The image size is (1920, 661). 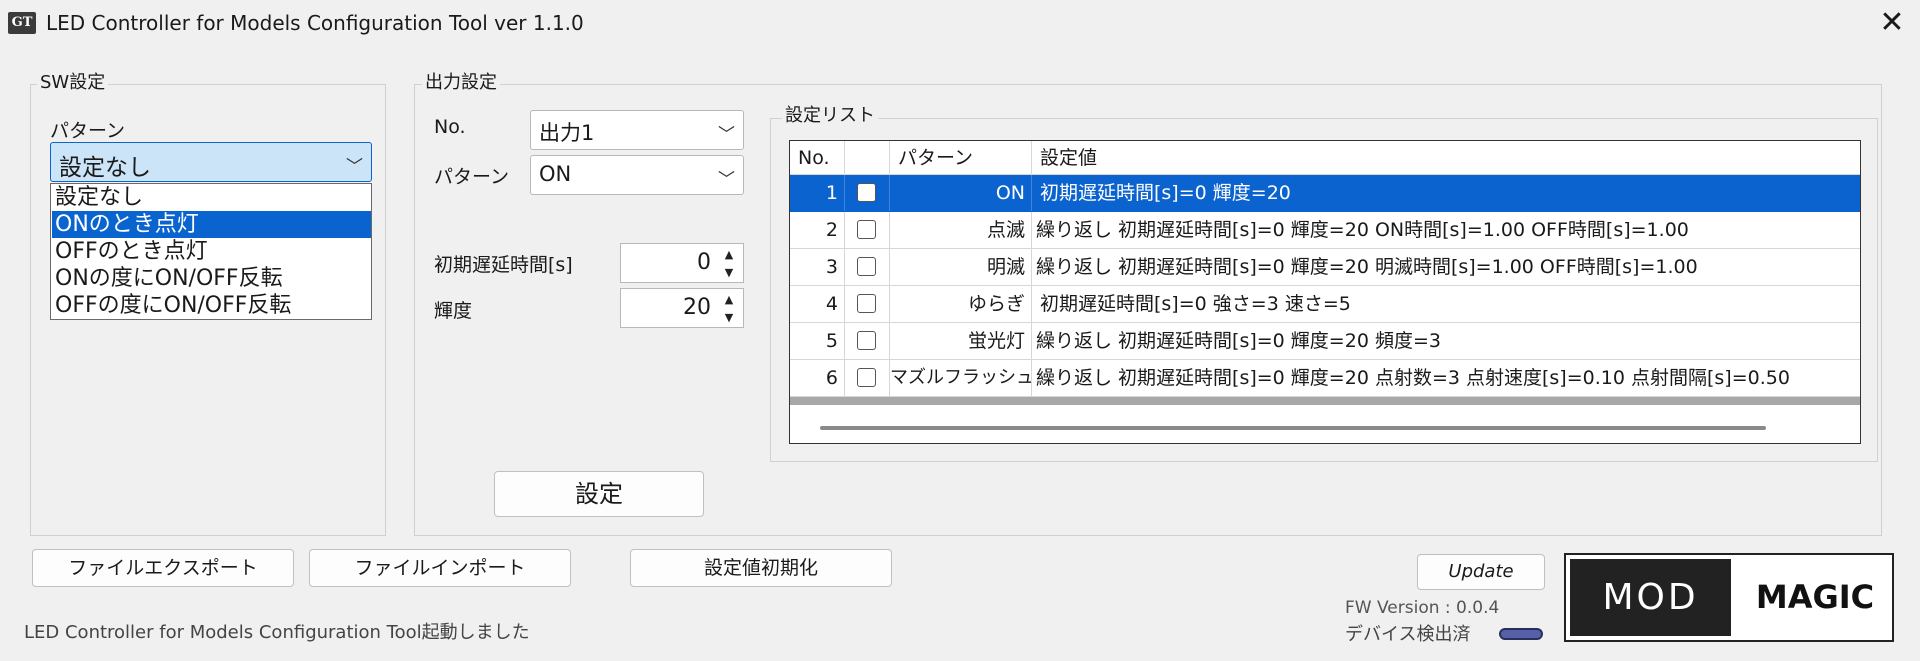 What do you see at coordinates (163, 568) in the screenshot?
I see `file-export-button: ファイルエクスポート` at bounding box center [163, 568].